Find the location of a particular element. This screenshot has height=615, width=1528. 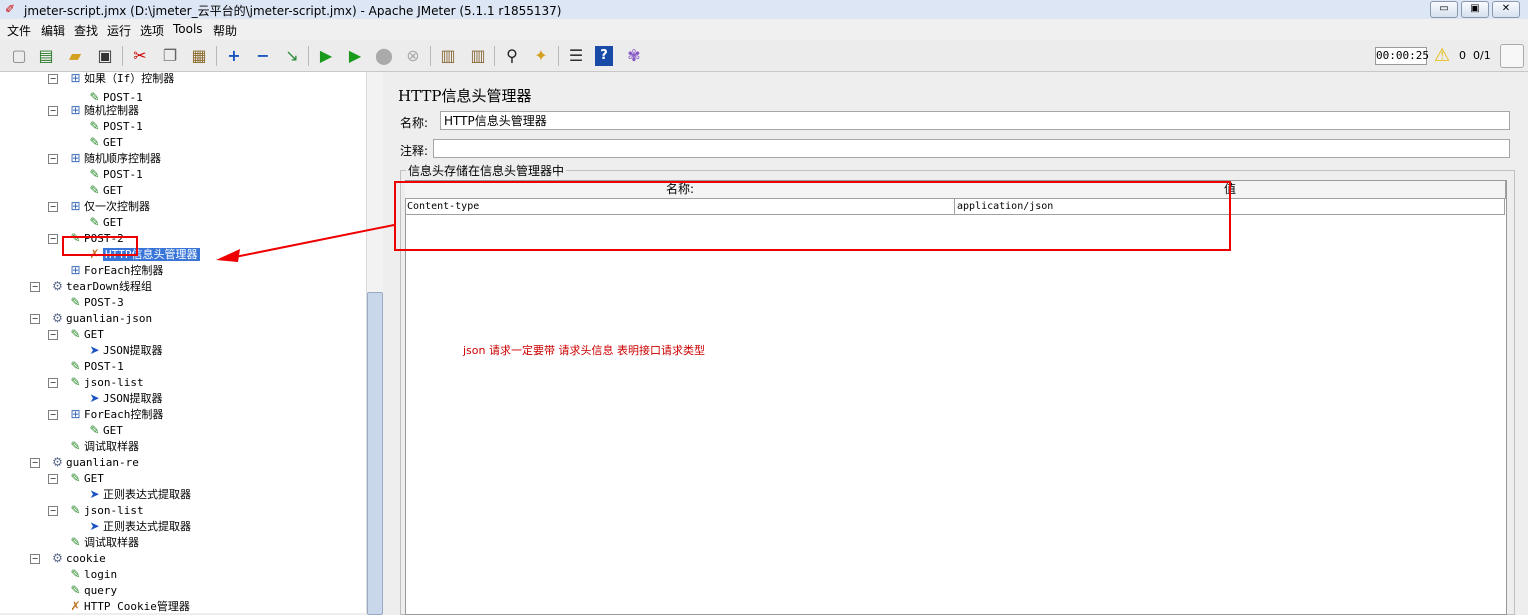

expand-icon: + is located at coordinates (234, 56).